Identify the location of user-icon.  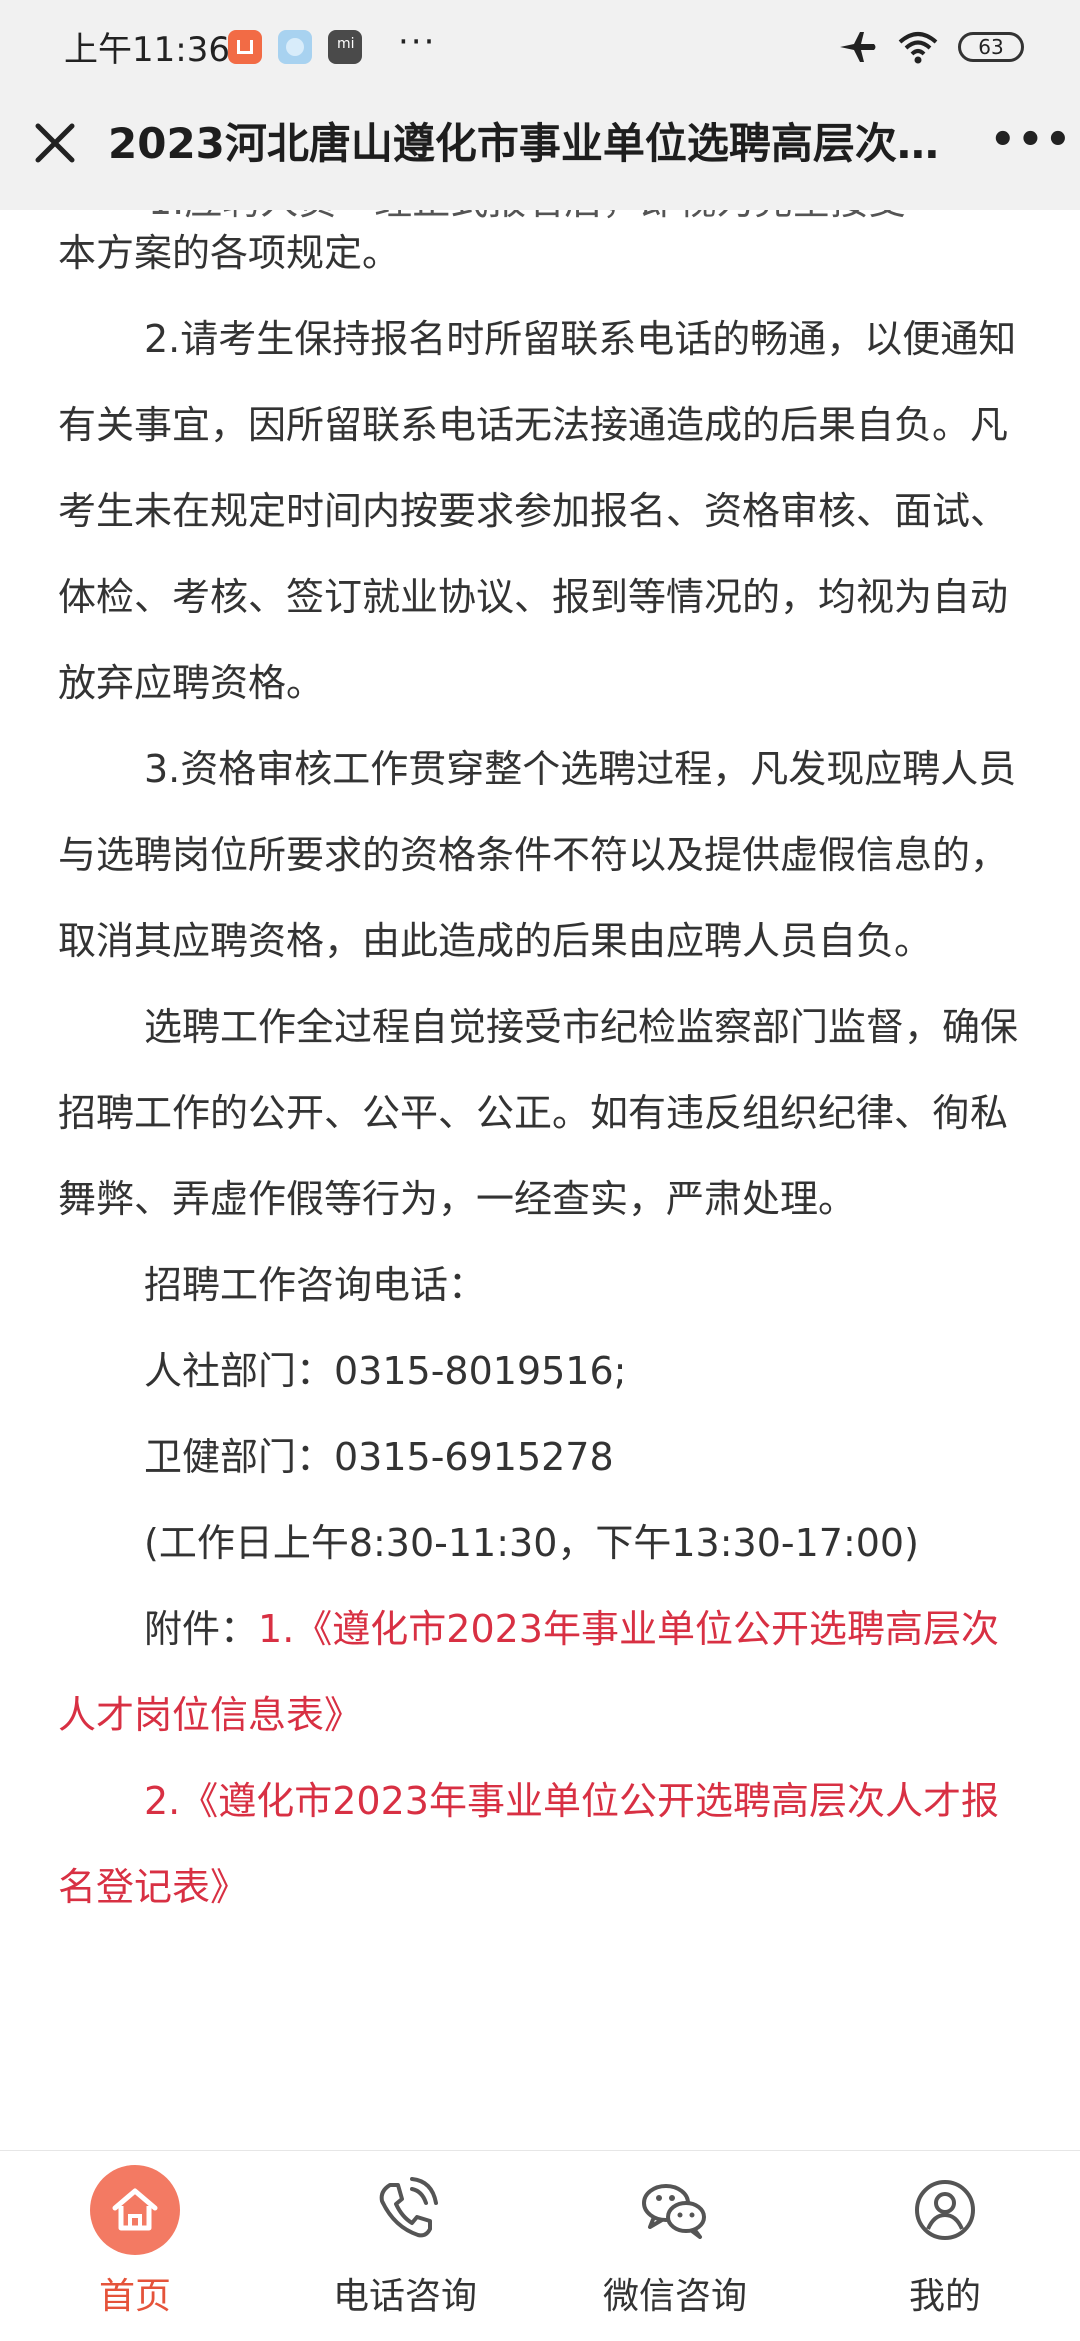
(945, 2210).